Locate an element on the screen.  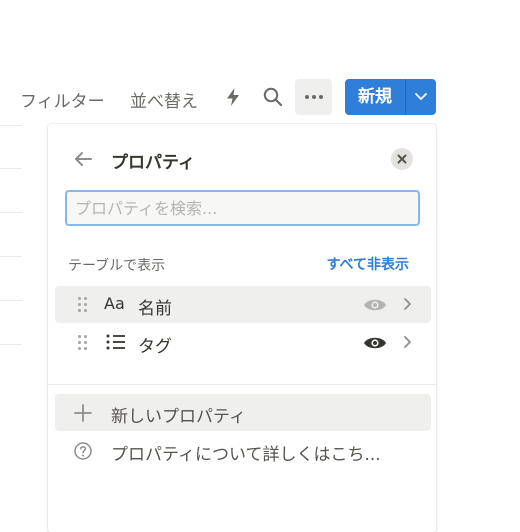
close-button is located at coordinates (402, 159).